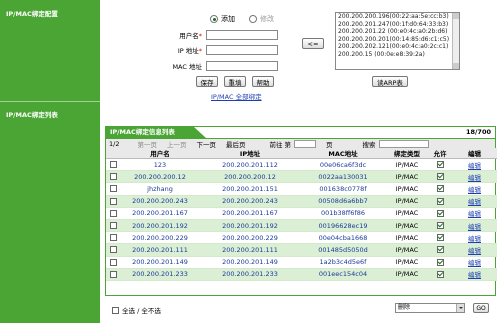 Image resolution: width=500 pixels, height=323 pixels. Describe the element at coordinates (242, 50) in the screenshot. I see `ip-input` at that location.